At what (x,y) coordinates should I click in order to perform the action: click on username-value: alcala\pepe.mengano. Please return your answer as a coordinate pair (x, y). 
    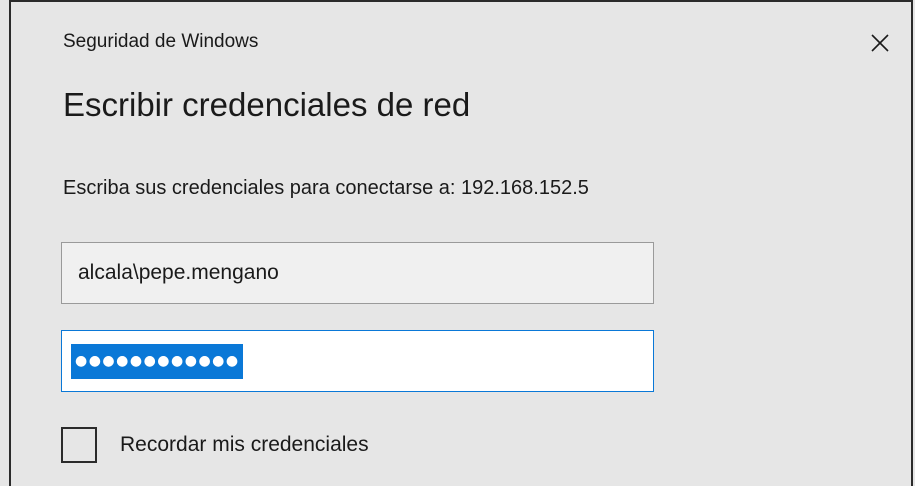
    Looking at the image, I should click on (178, 272).